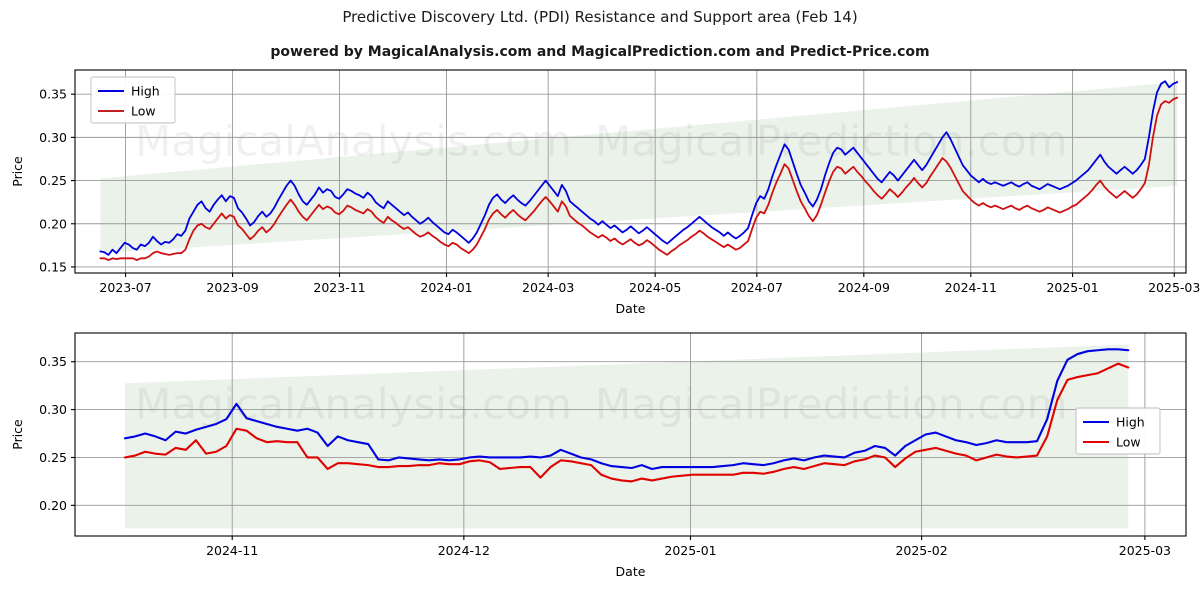 The width and height of the screenshot is (1200, 600). I want to click on x-tick-label: 2024-07, so click(757, 287).